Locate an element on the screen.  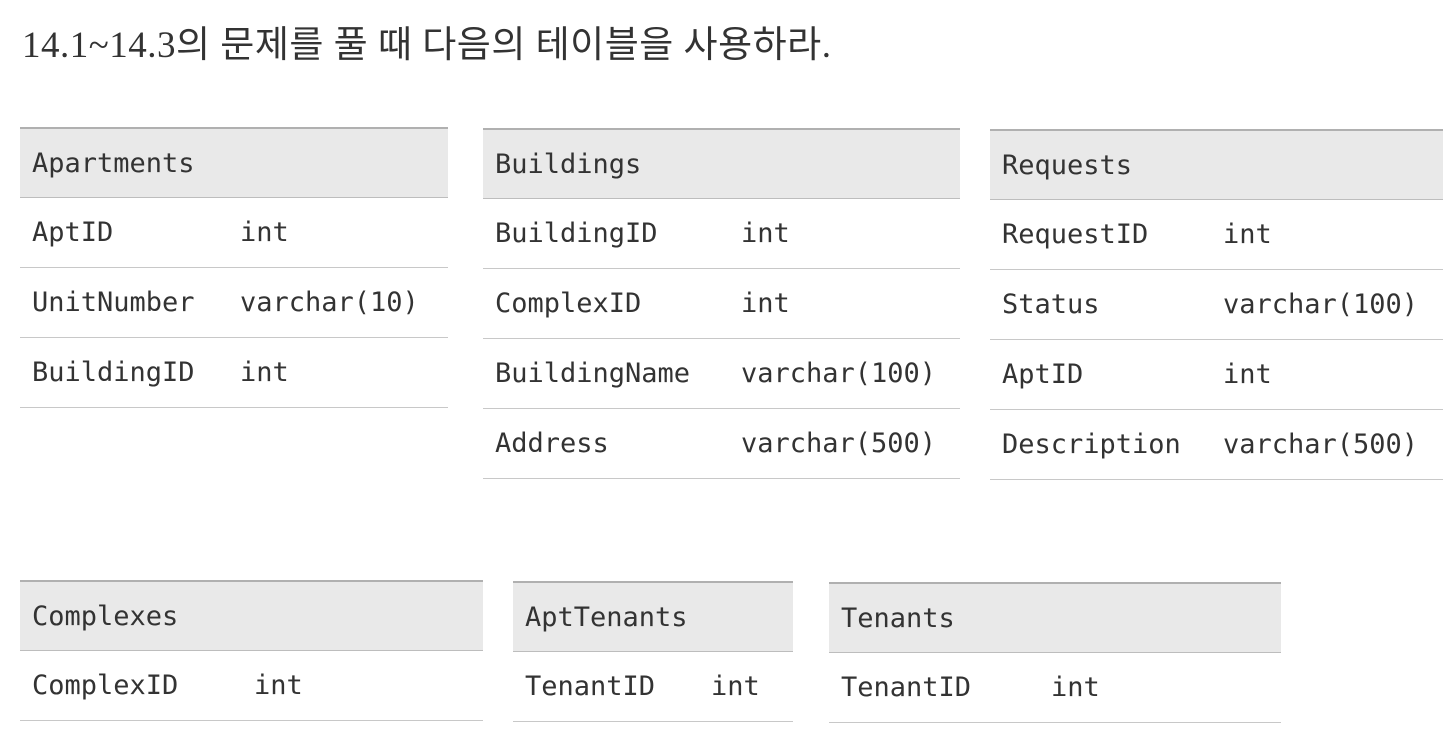
page-title: 14.1~14.3의 문제를 풀 때 다음의 테이블을 사용하라. is located at coordinates (427, 45).